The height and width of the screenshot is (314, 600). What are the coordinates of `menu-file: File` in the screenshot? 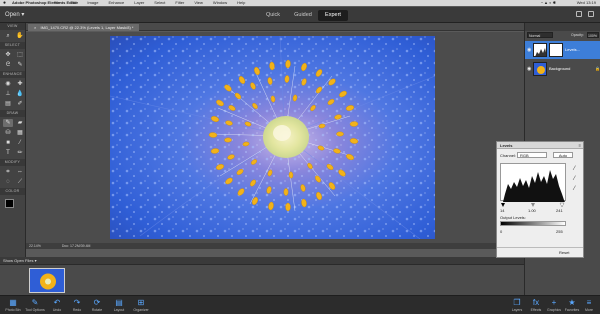 It's located at (57, 3).